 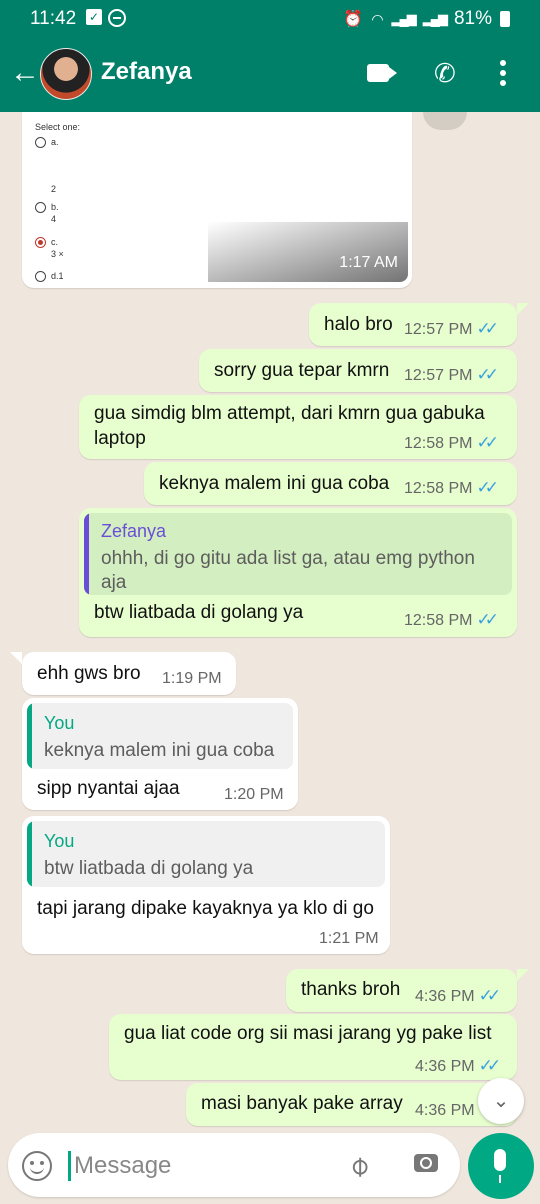 I want to click on message-time: 1:20 PM, so click(x=254, y=794).